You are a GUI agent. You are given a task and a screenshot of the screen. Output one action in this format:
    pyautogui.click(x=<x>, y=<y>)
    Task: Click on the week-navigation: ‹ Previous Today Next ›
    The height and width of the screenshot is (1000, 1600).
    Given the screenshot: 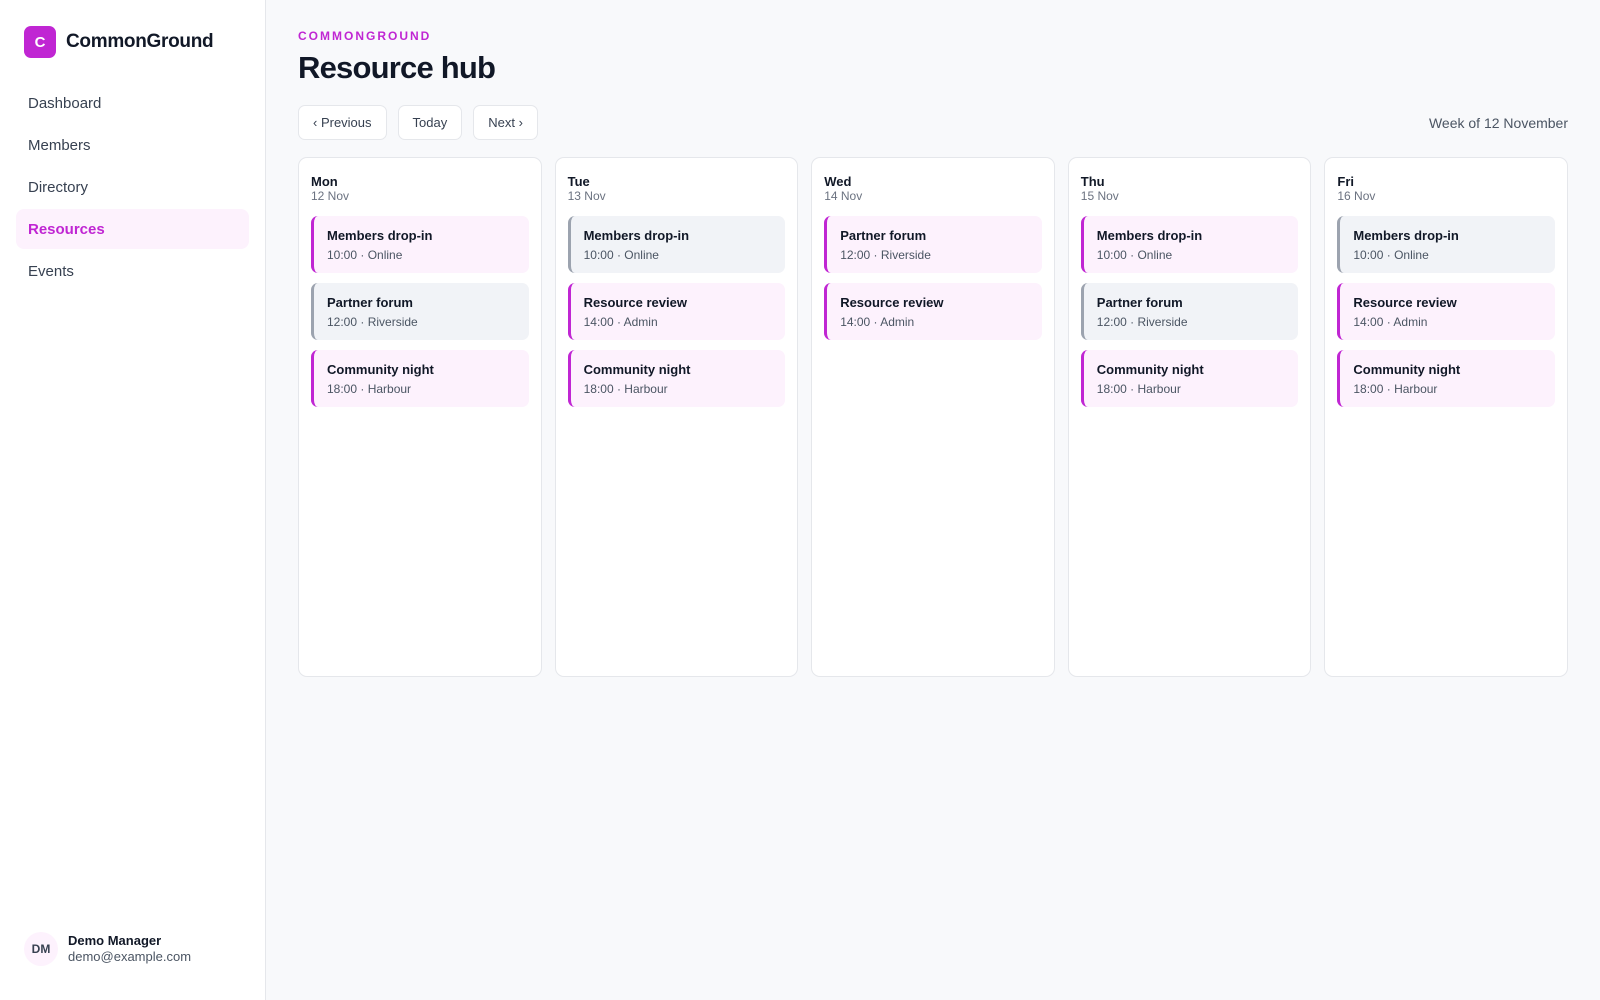 What is the action you would take?
    pyautogui.click(x=418, y=122)
    